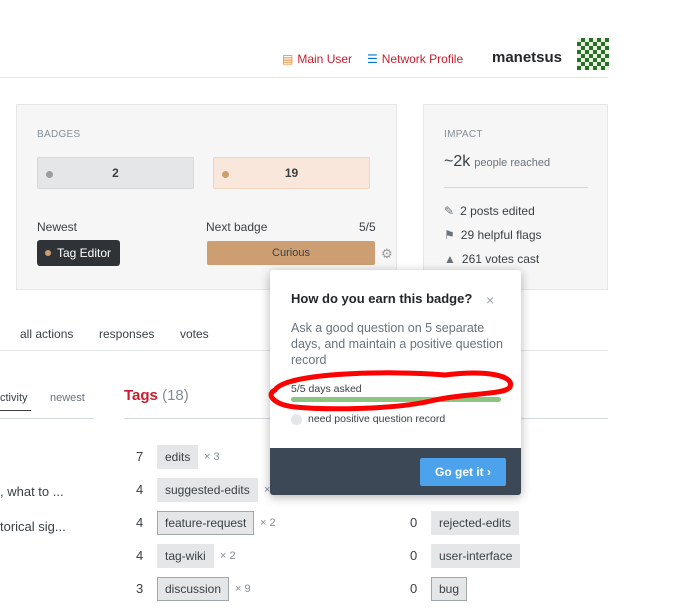 The width and height of the screenshot is (692, 616). Describe the element at coordinates (527, 57) in the screenshot. I see `username: manetsus` at that location.